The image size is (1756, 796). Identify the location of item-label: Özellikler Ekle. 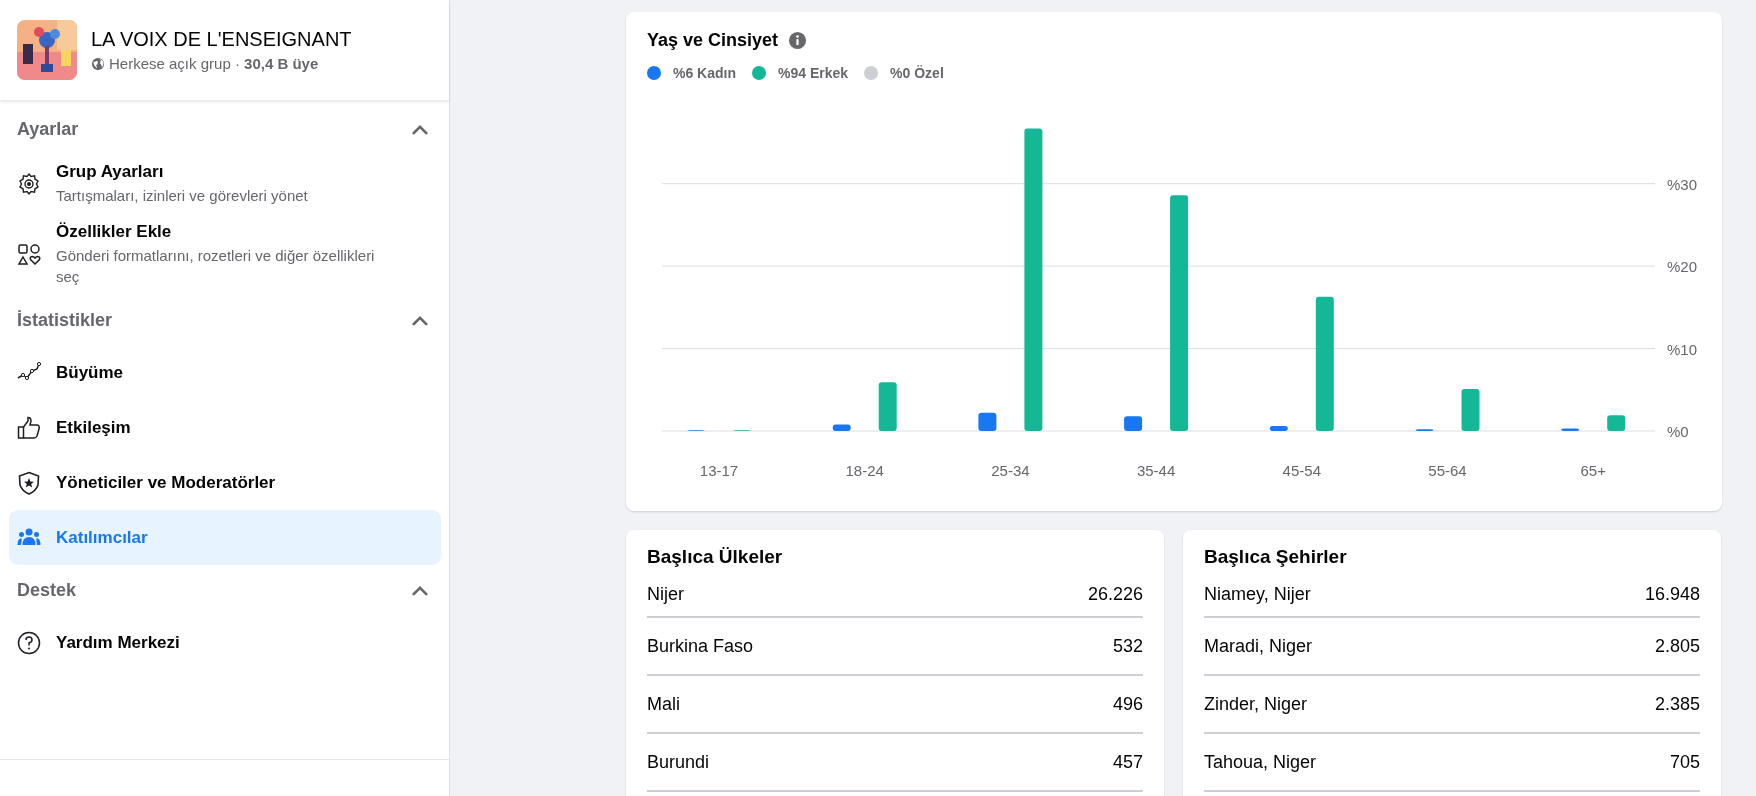
(114, 232).